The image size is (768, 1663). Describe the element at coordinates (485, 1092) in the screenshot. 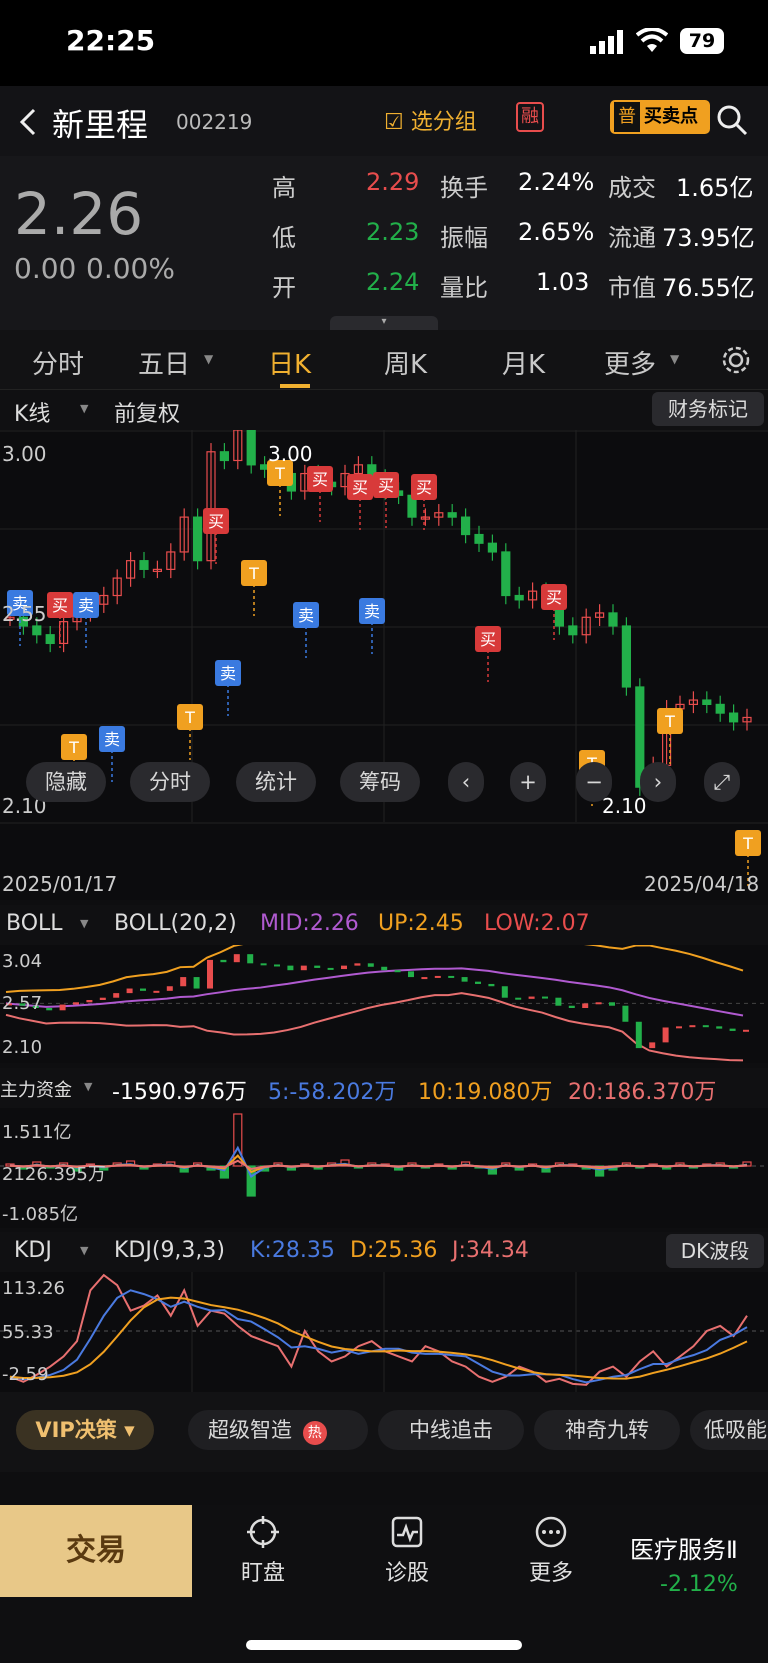

I see `capital-ma10: 10:19.080万` at that location.